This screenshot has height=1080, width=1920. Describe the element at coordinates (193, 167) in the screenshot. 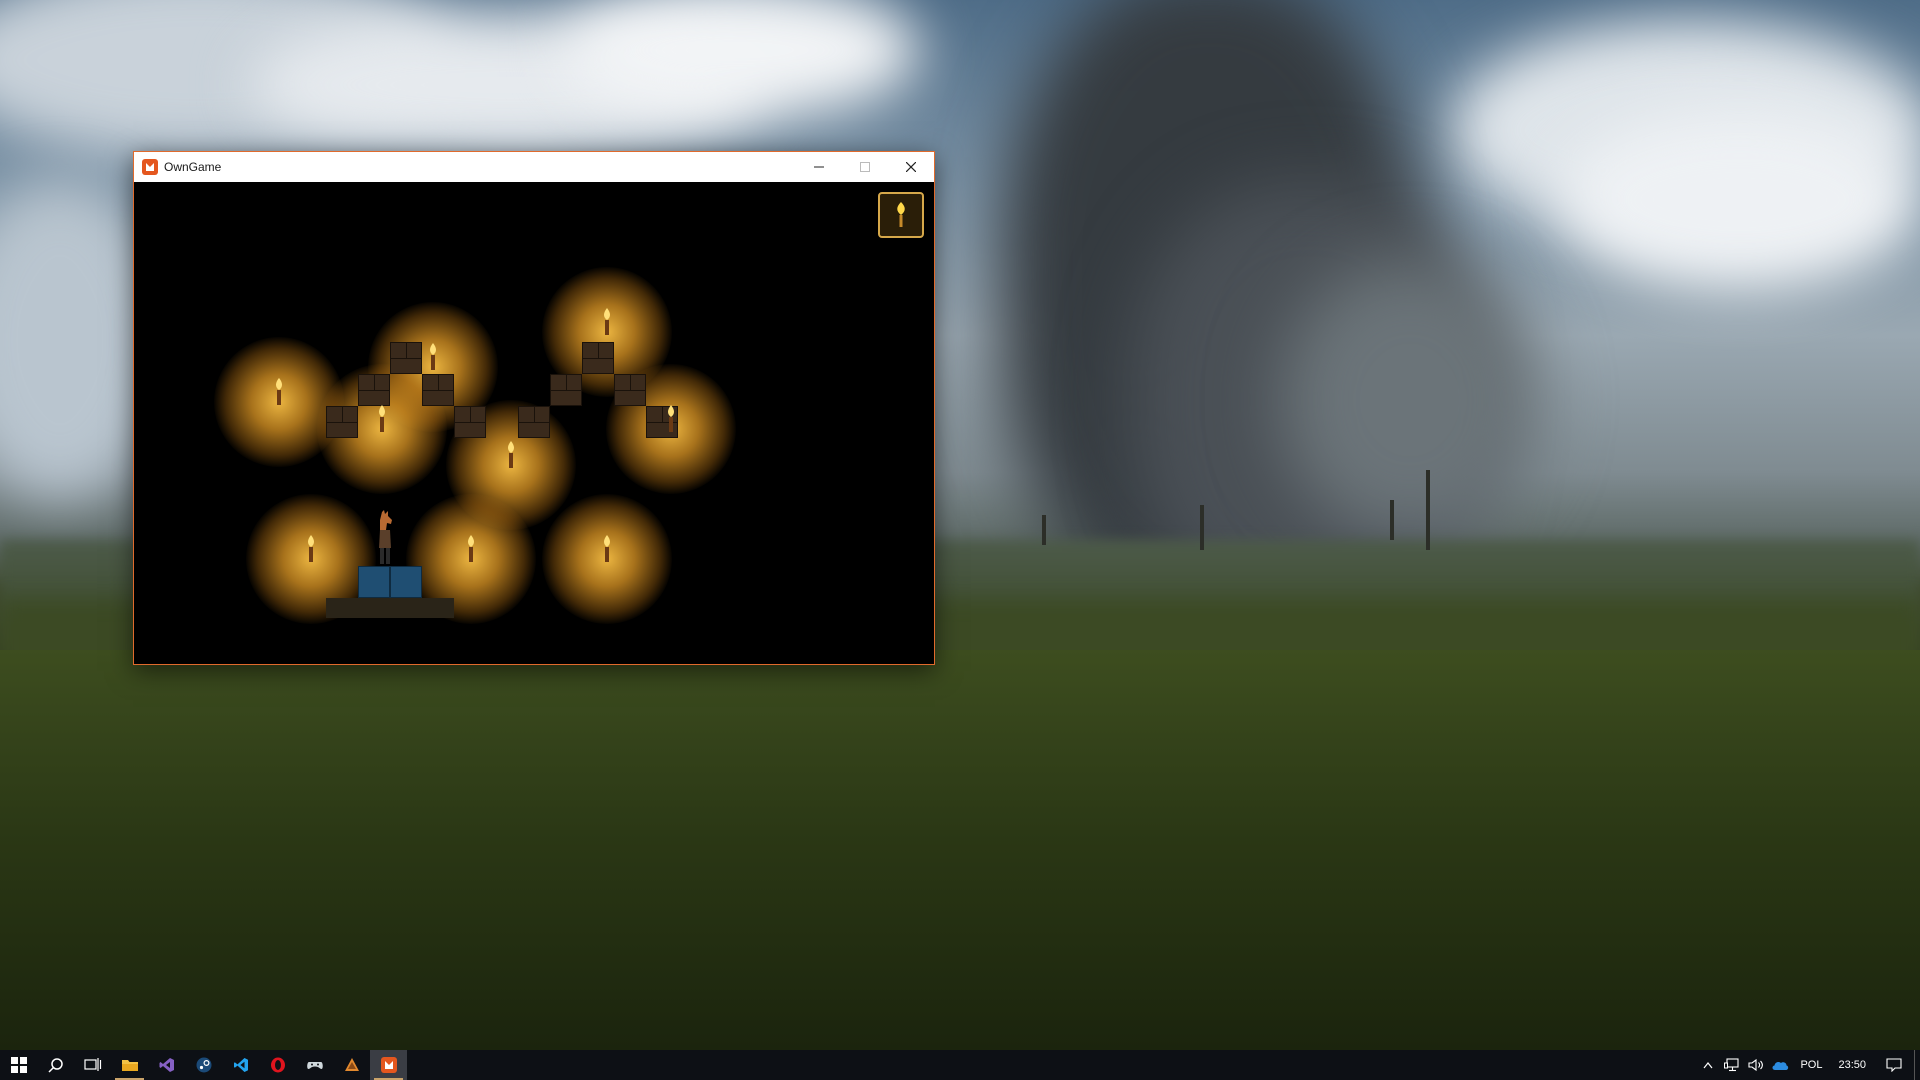

I see `window-title: OwnGame` at that location.